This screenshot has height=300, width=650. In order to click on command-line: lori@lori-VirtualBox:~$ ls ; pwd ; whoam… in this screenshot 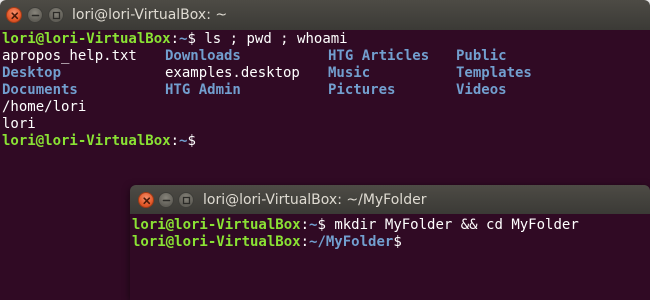, I will do `click(326, 39)`.